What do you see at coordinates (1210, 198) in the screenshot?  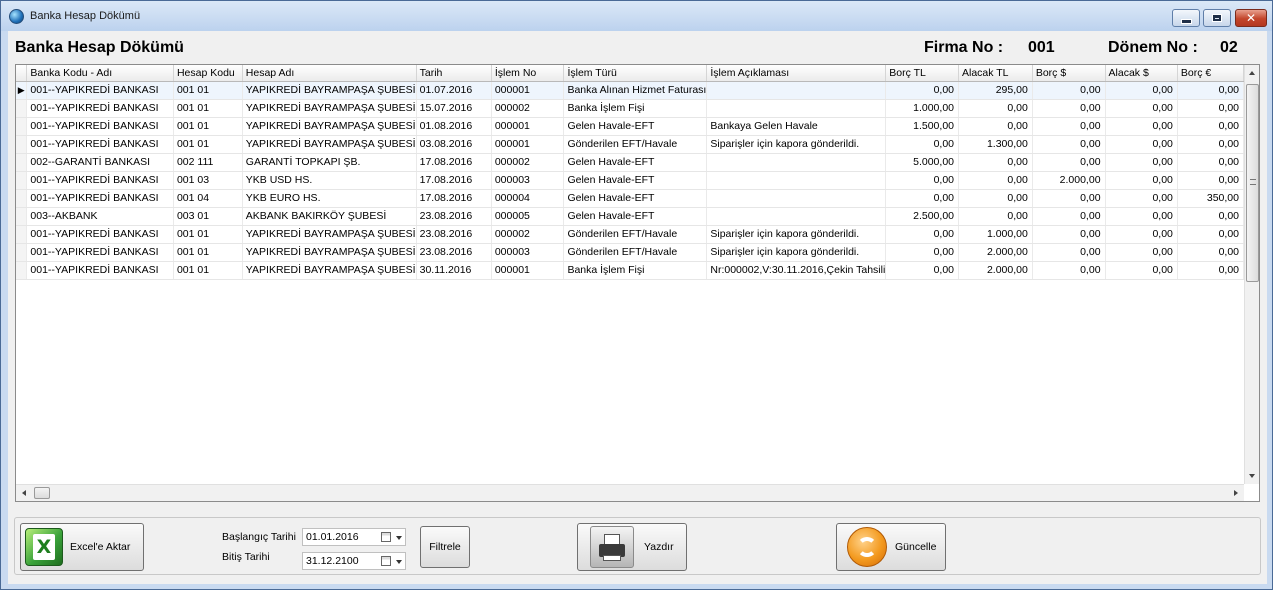 I see `table-cell: 350,00` at bounding box center [1210, 198].